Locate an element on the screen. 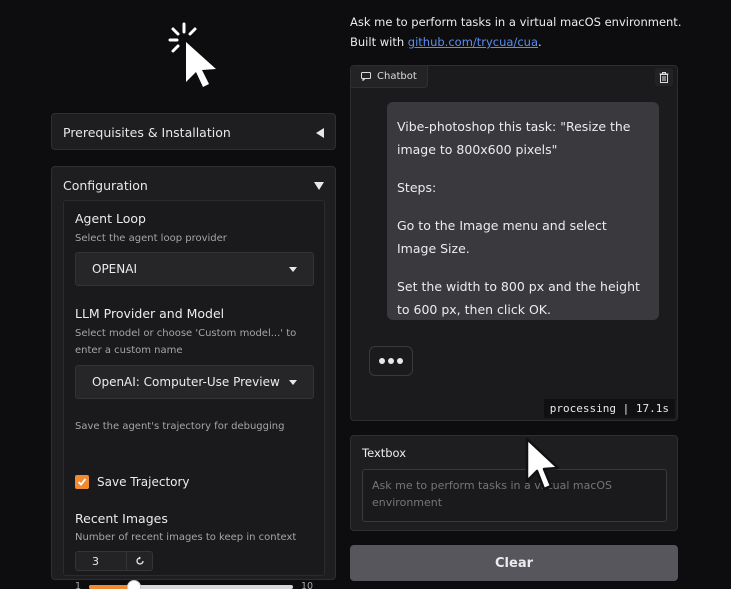 Image resolution: width=731 pixels, height=589 pixels. textbox-panel: Textbox is located at coordinates (514, 483).